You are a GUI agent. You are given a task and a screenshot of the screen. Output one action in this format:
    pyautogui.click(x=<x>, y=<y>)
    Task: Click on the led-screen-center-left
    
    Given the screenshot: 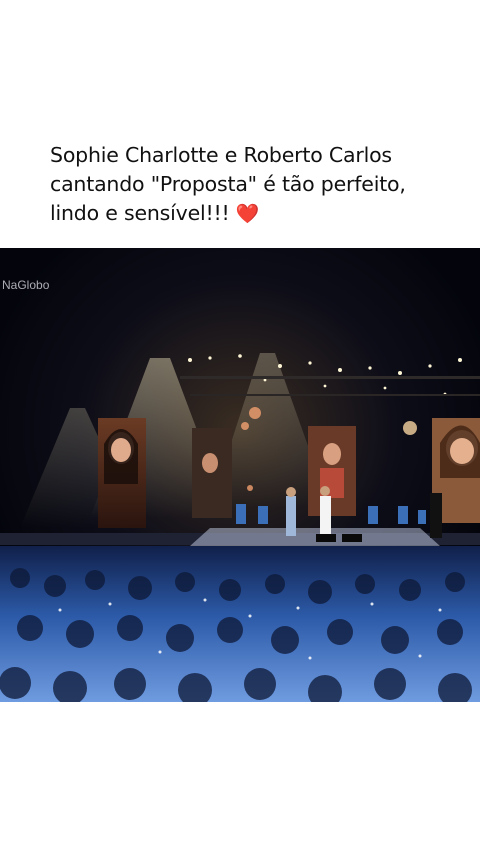 What is the action you would take?
    pyautogui.click(x=212, y=473)
    